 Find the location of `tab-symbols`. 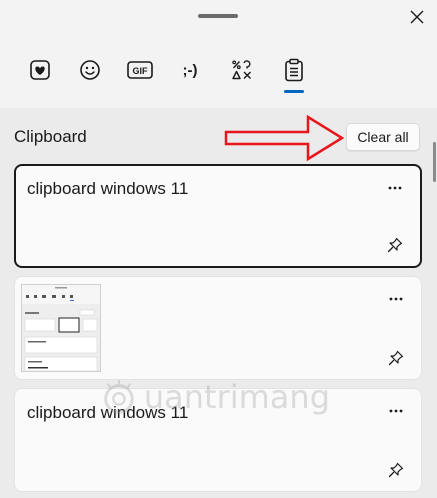

tab-symbols is located at coordinates (242, 70).